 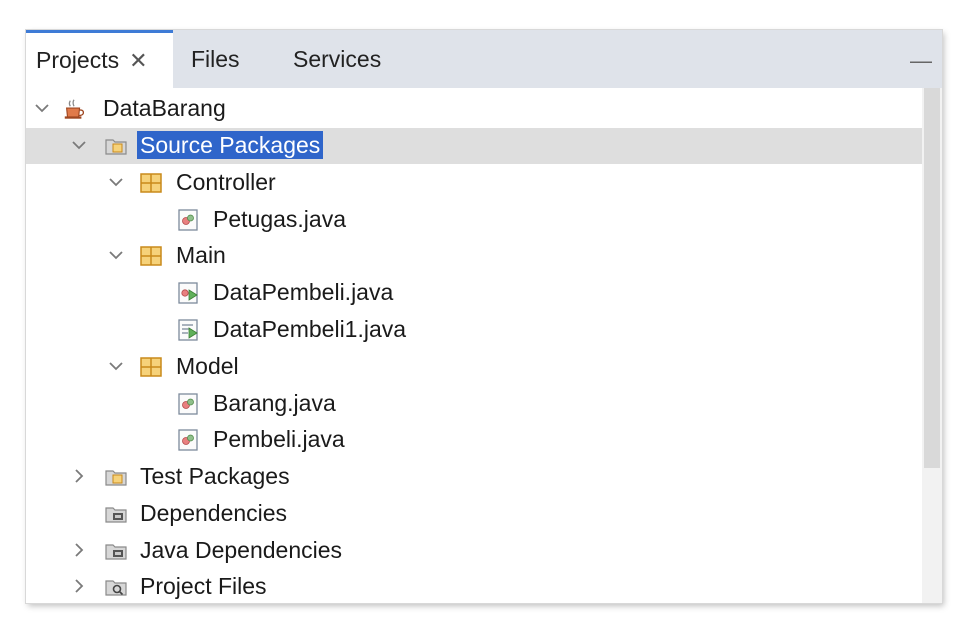 I want to click on tree-row-barang: Barang.java, so click(x=474, y=404).